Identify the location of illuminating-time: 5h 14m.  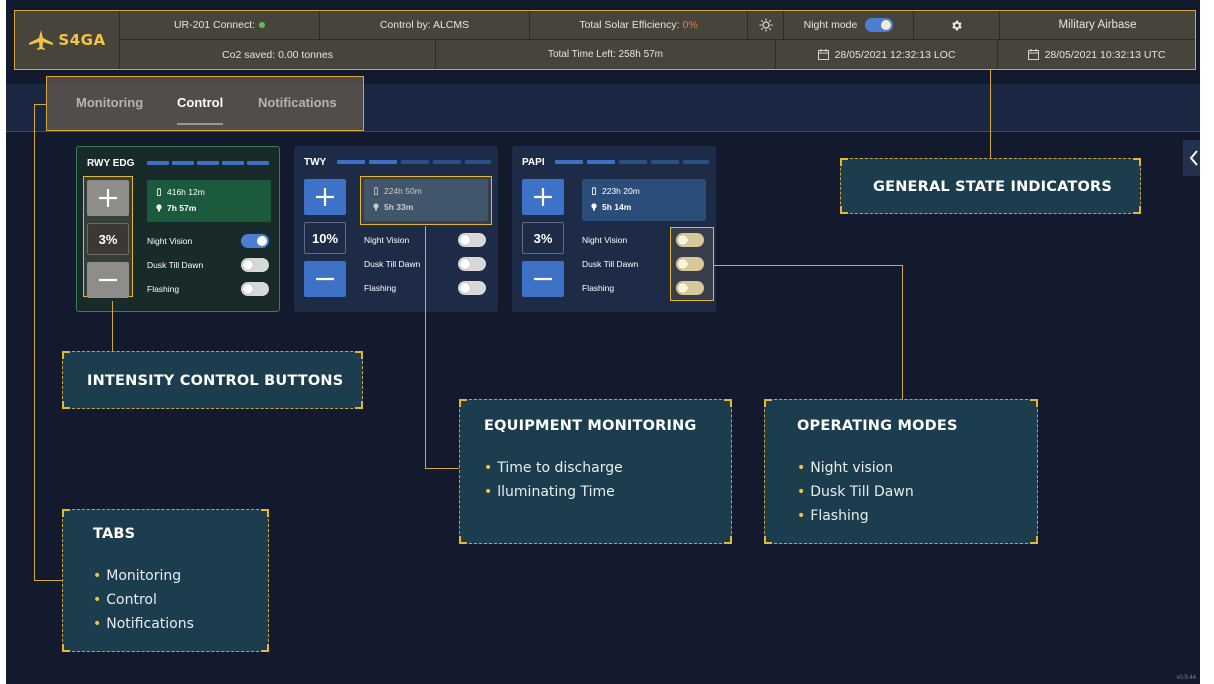
(610, 207).